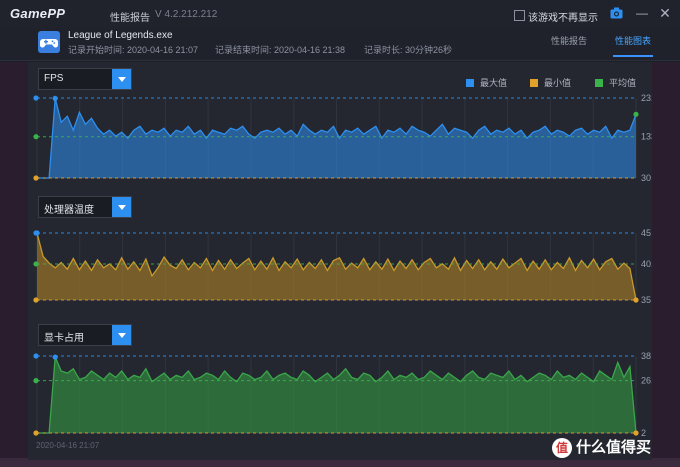 This screenshot has width=680, height=467. I want to click on legend-min-label: 最小值, so click(558, 83).